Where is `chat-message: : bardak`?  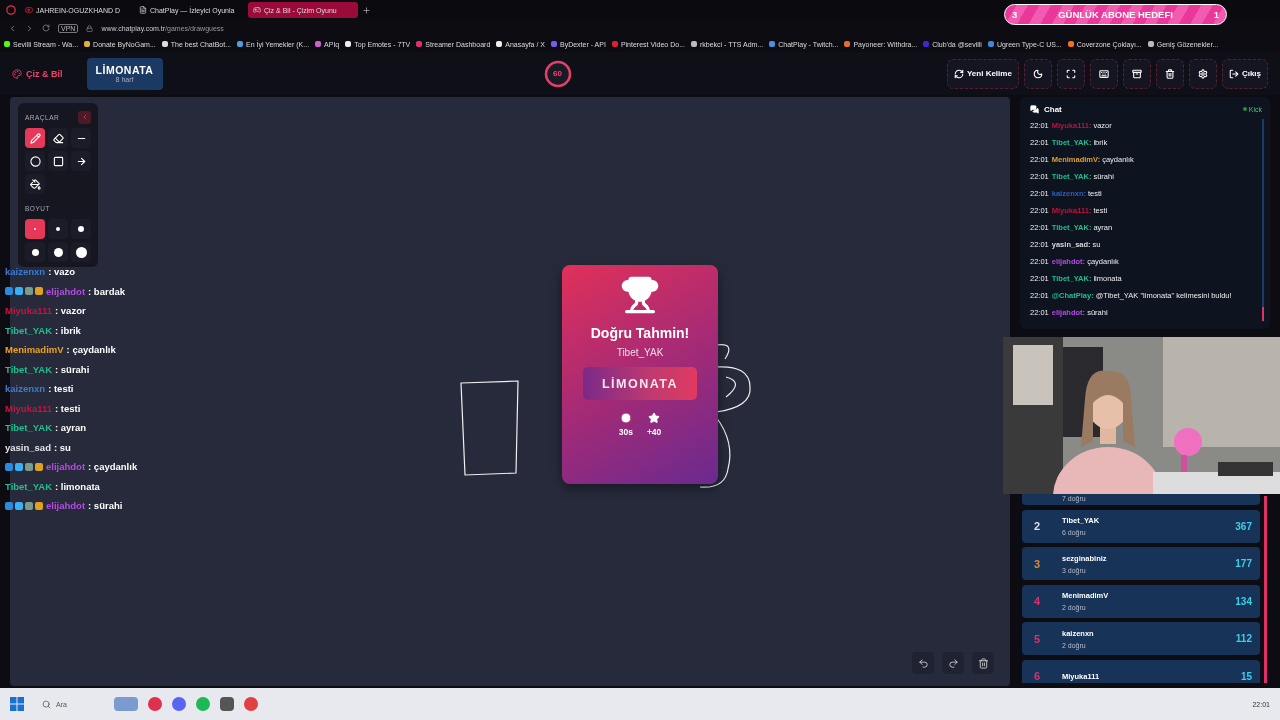
chat-message: : bardak is located at coordinates (107, 291).